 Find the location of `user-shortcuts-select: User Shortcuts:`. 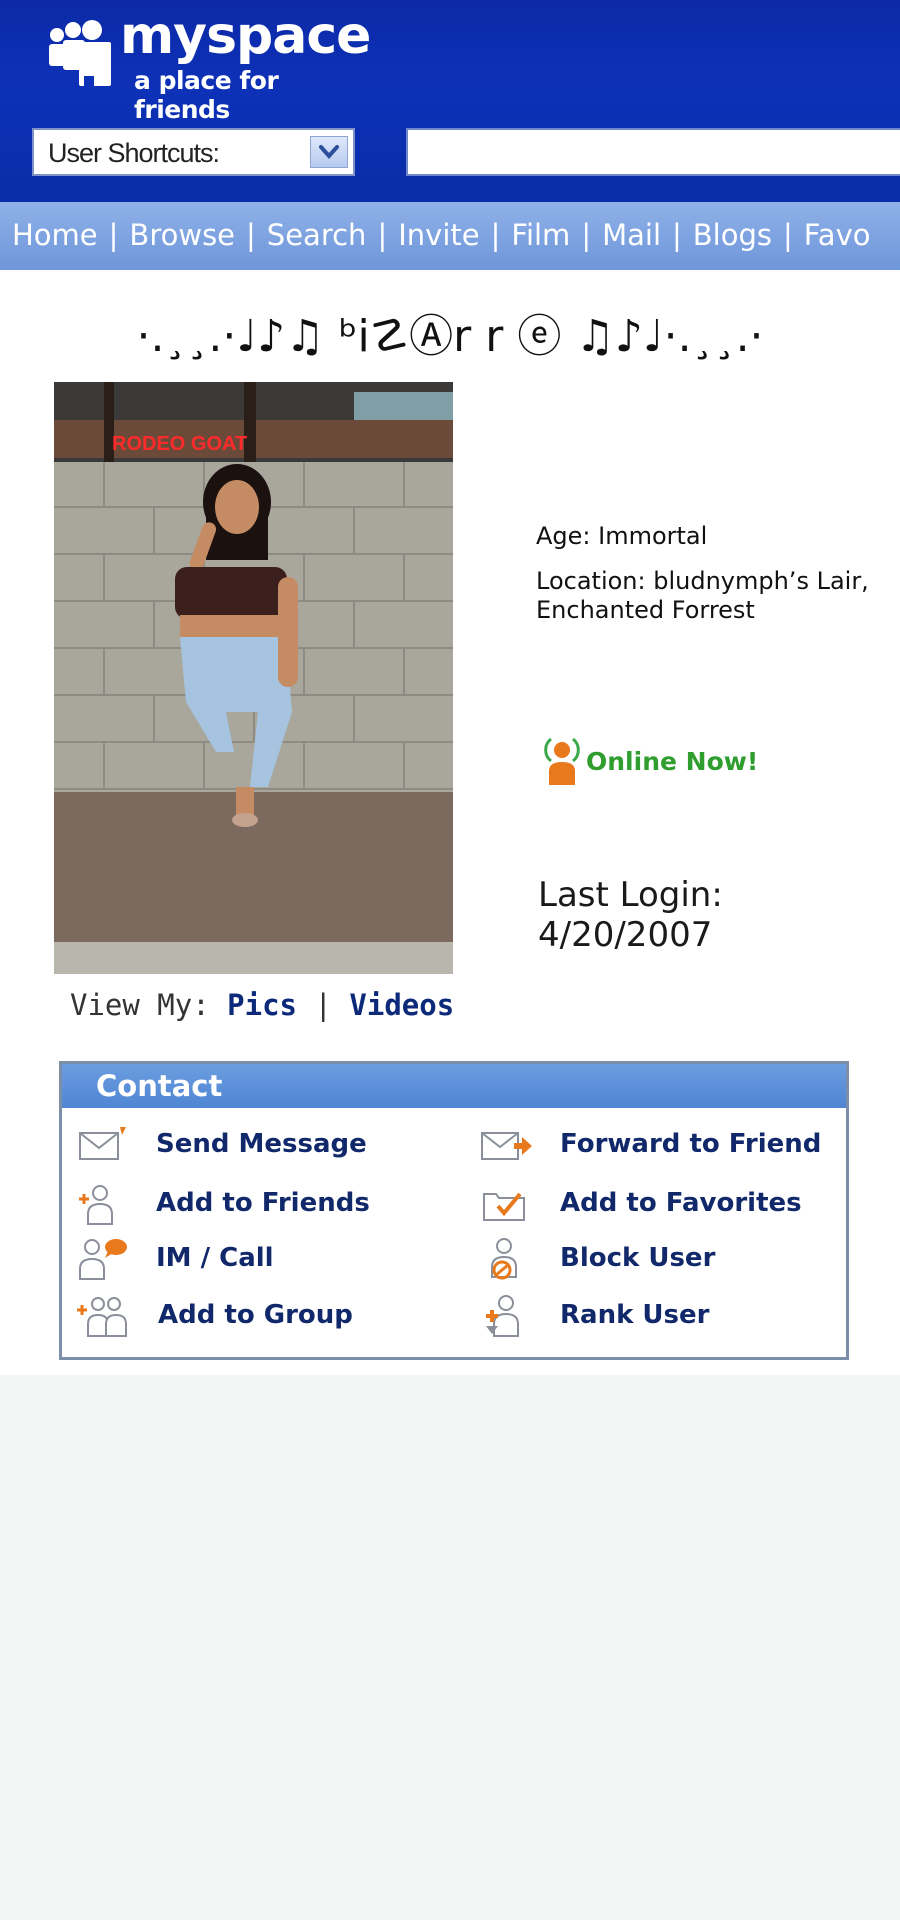

user-shortcuts-select: User Shortcuts: is located at coordinates (193, 152).